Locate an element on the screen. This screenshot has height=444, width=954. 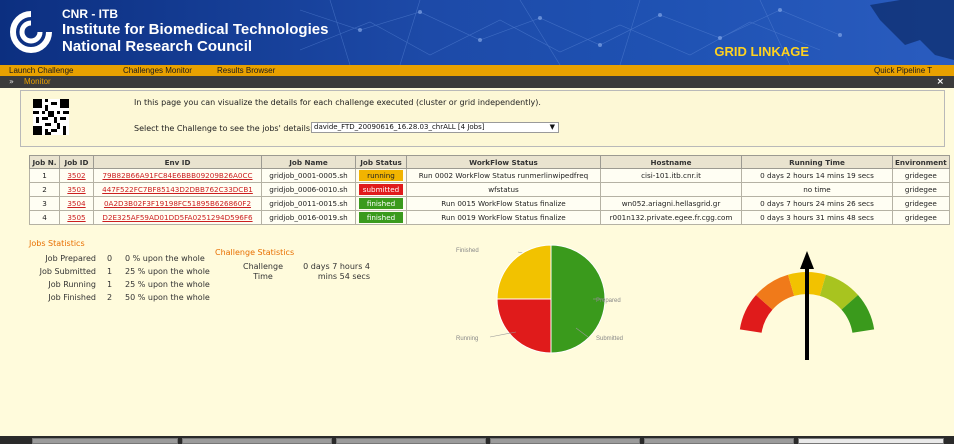
workflow-status: Run 0019 WorkFlow Status finalize is located at coordinates (503, 217).